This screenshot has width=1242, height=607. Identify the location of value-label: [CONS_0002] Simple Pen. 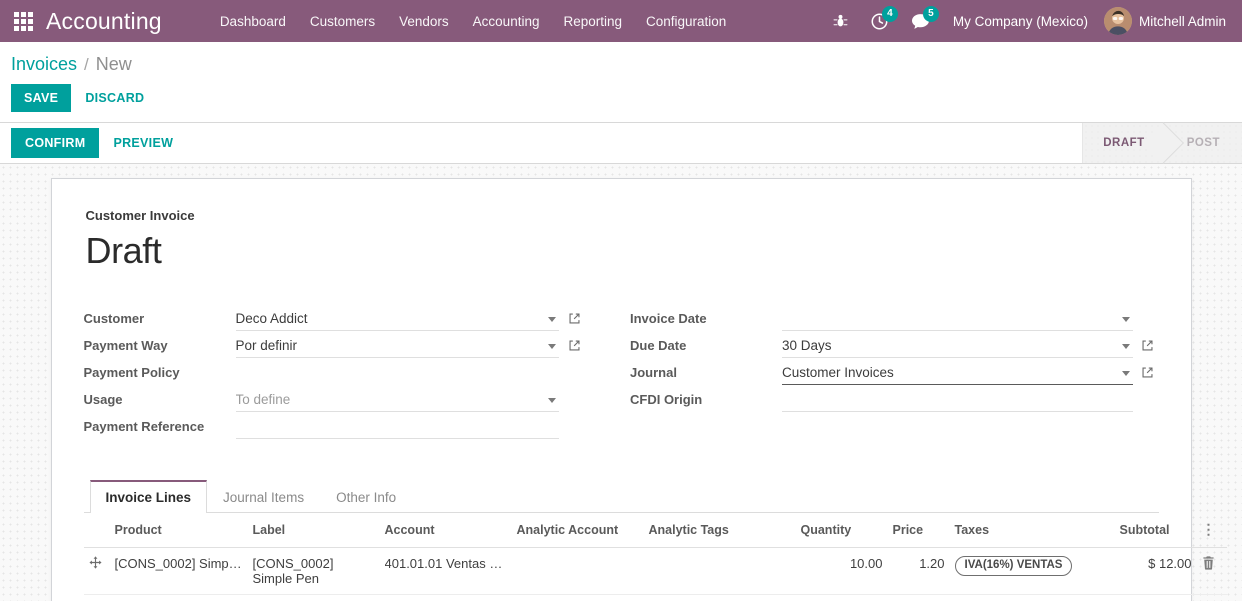
(293, 571).